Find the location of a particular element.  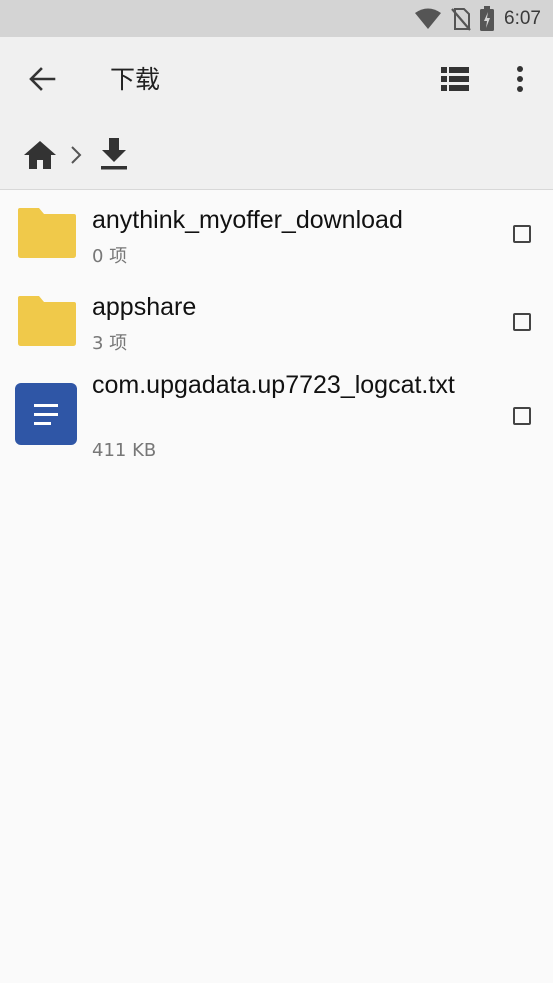

file-name: appshare is located at coordinates (144, 307).